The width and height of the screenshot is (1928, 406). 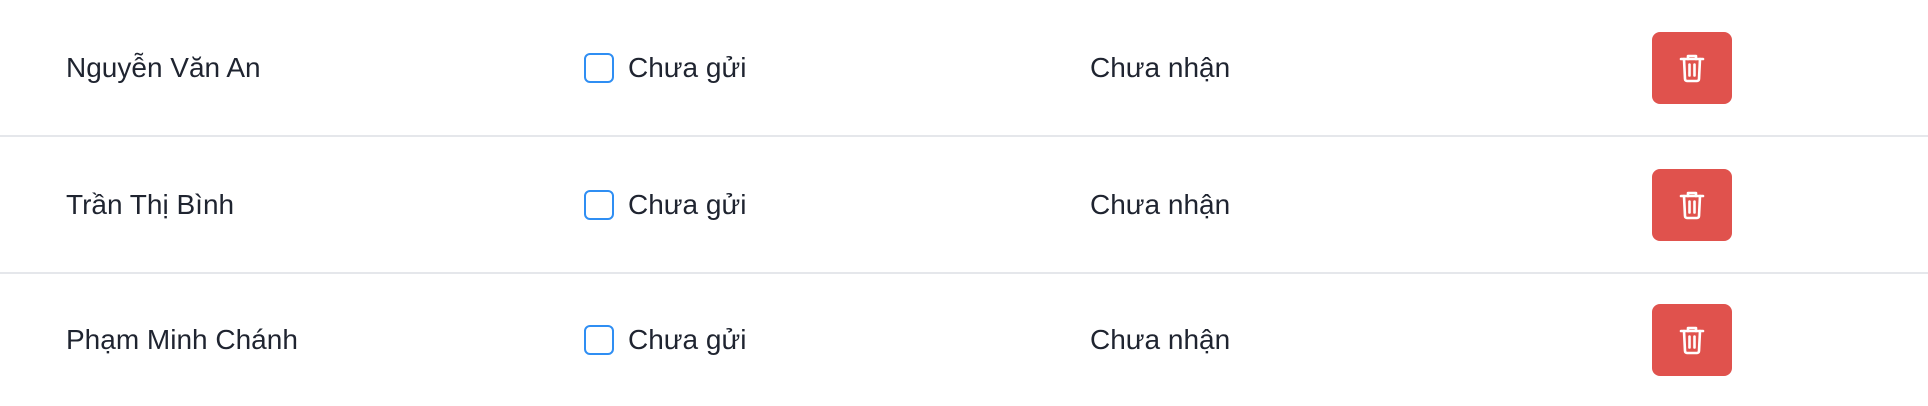 I want to click on recipient-name: Trần Thị Bình, so click(x=150, y=204).